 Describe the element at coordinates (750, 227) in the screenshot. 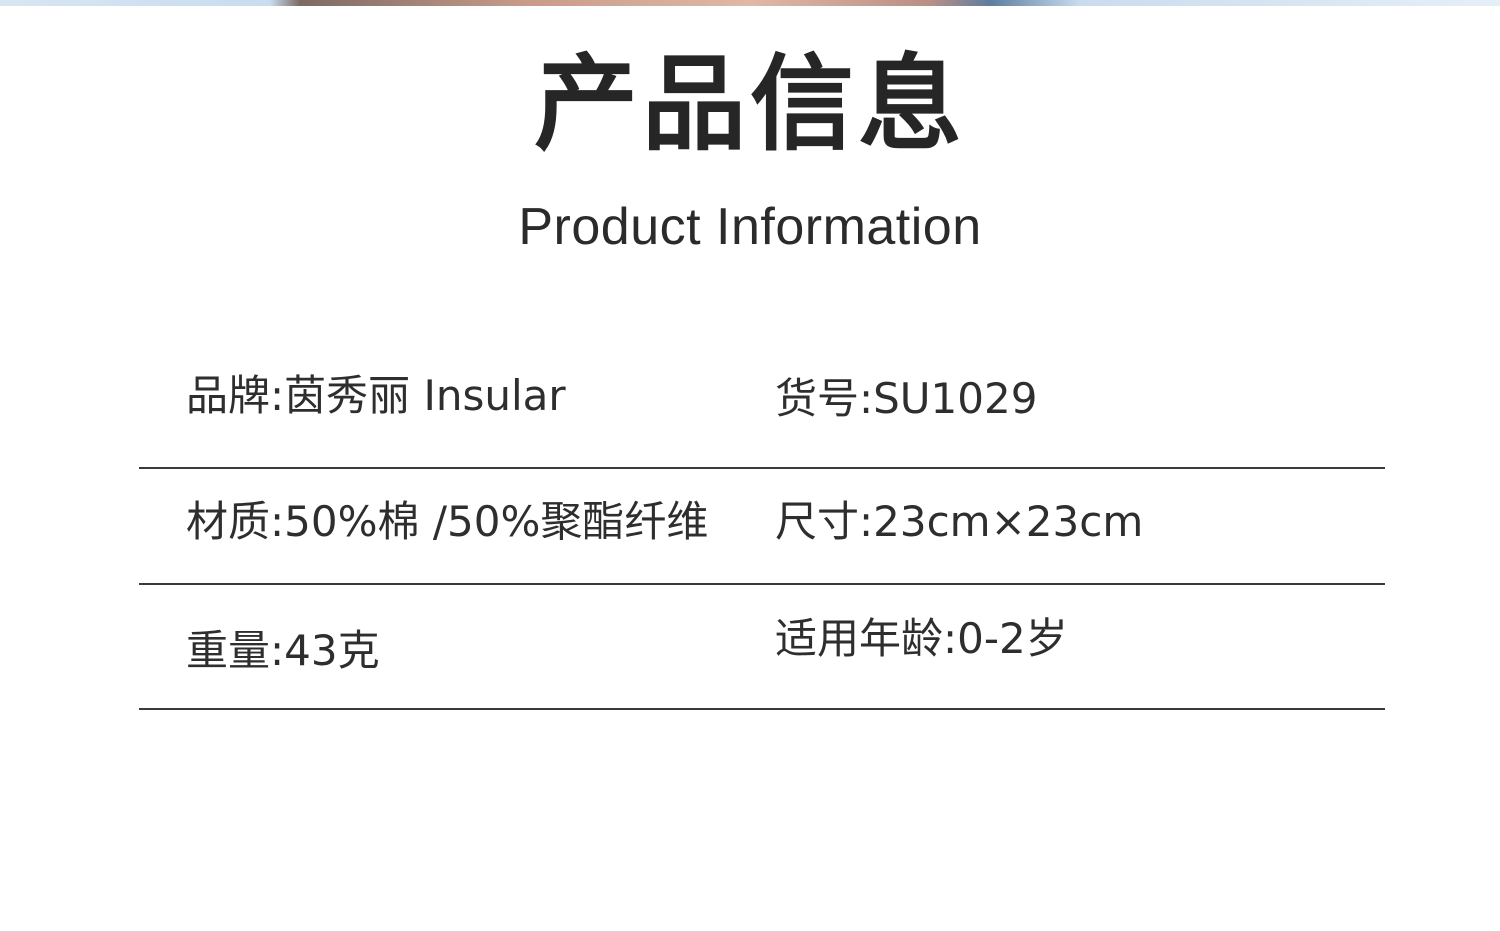

I see `section-title-en: Product Information` at that location.